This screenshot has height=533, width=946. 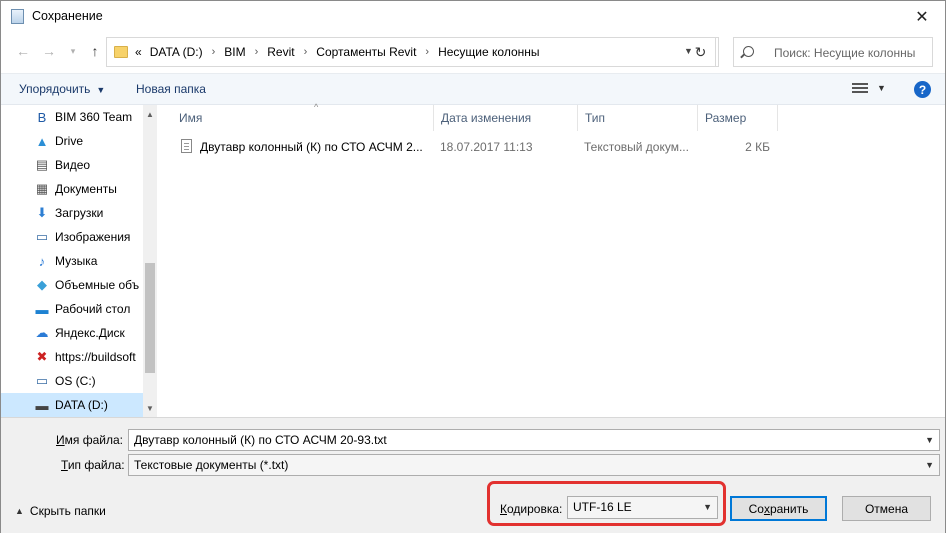 I want to click on documents-icon: ▦, so click(x=42, y=188).